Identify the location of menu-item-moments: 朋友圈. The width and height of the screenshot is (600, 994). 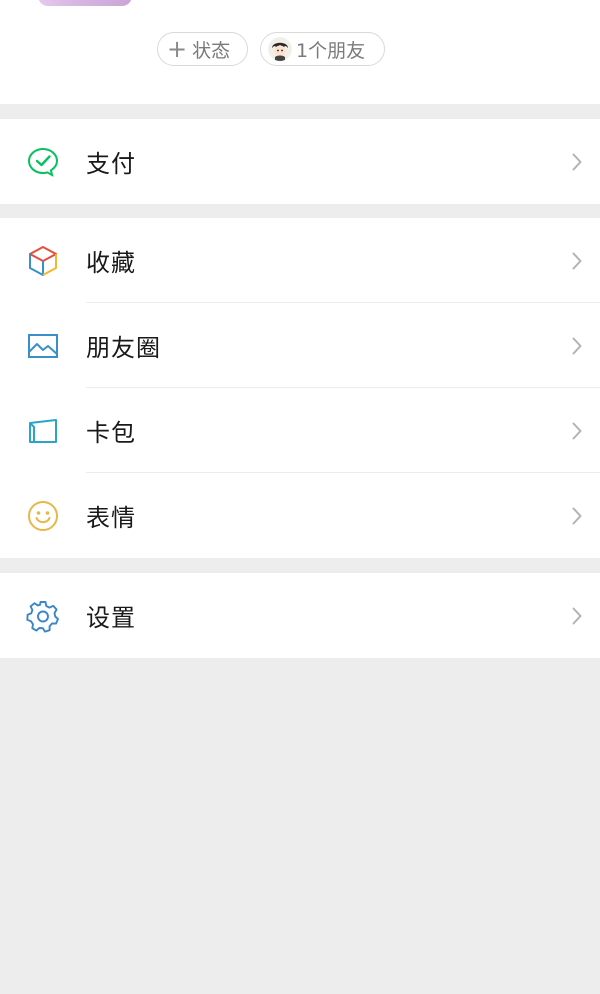
(300, 345).